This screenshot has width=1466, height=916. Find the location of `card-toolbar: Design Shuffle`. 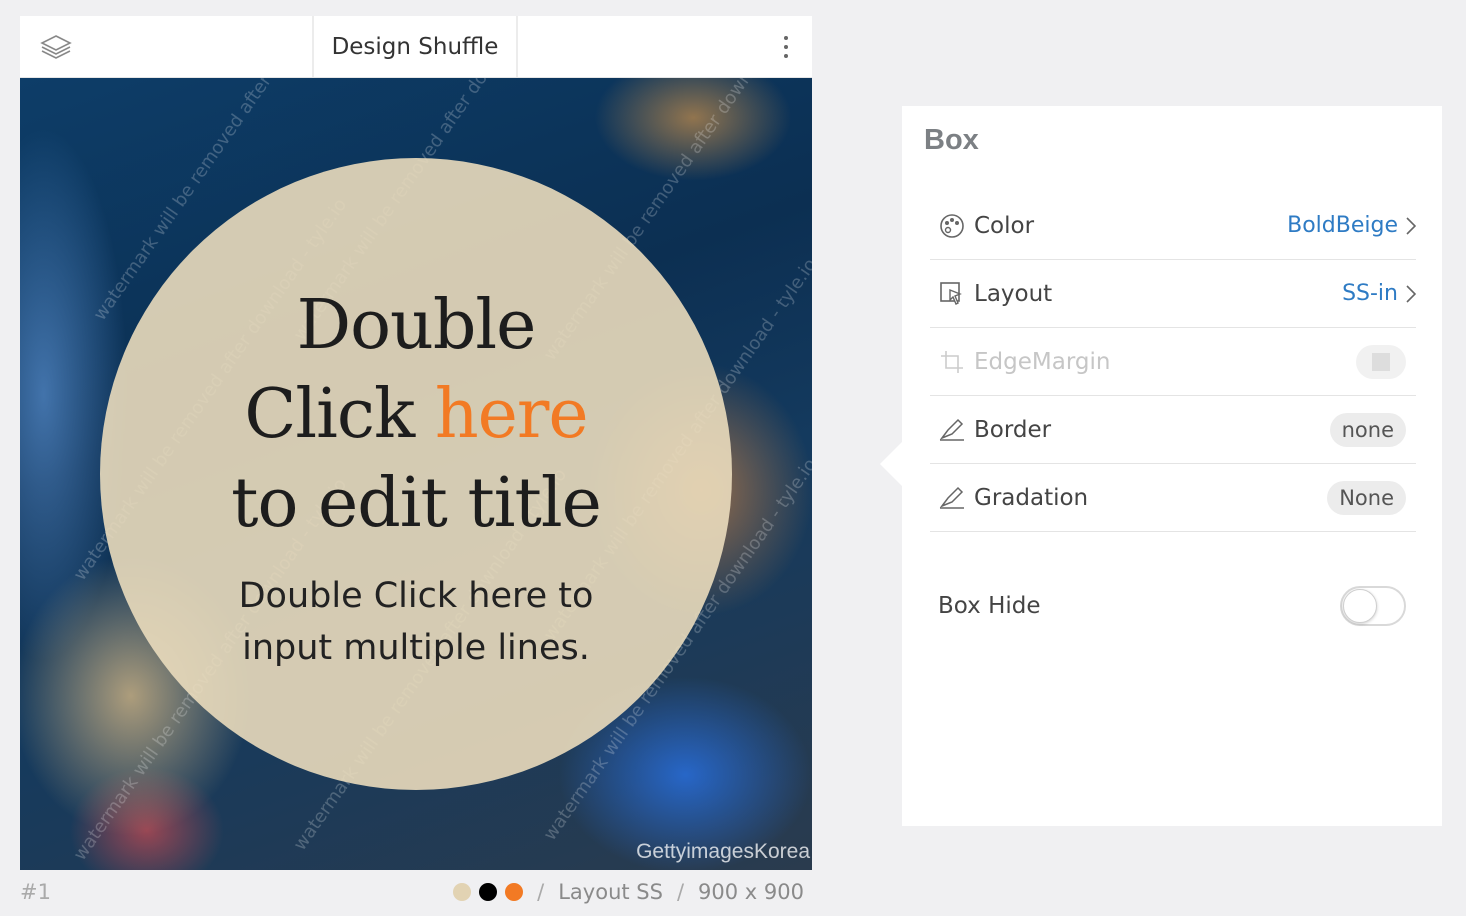

card-toolbar: Design Shuffle is located at coordinates (416, 47).